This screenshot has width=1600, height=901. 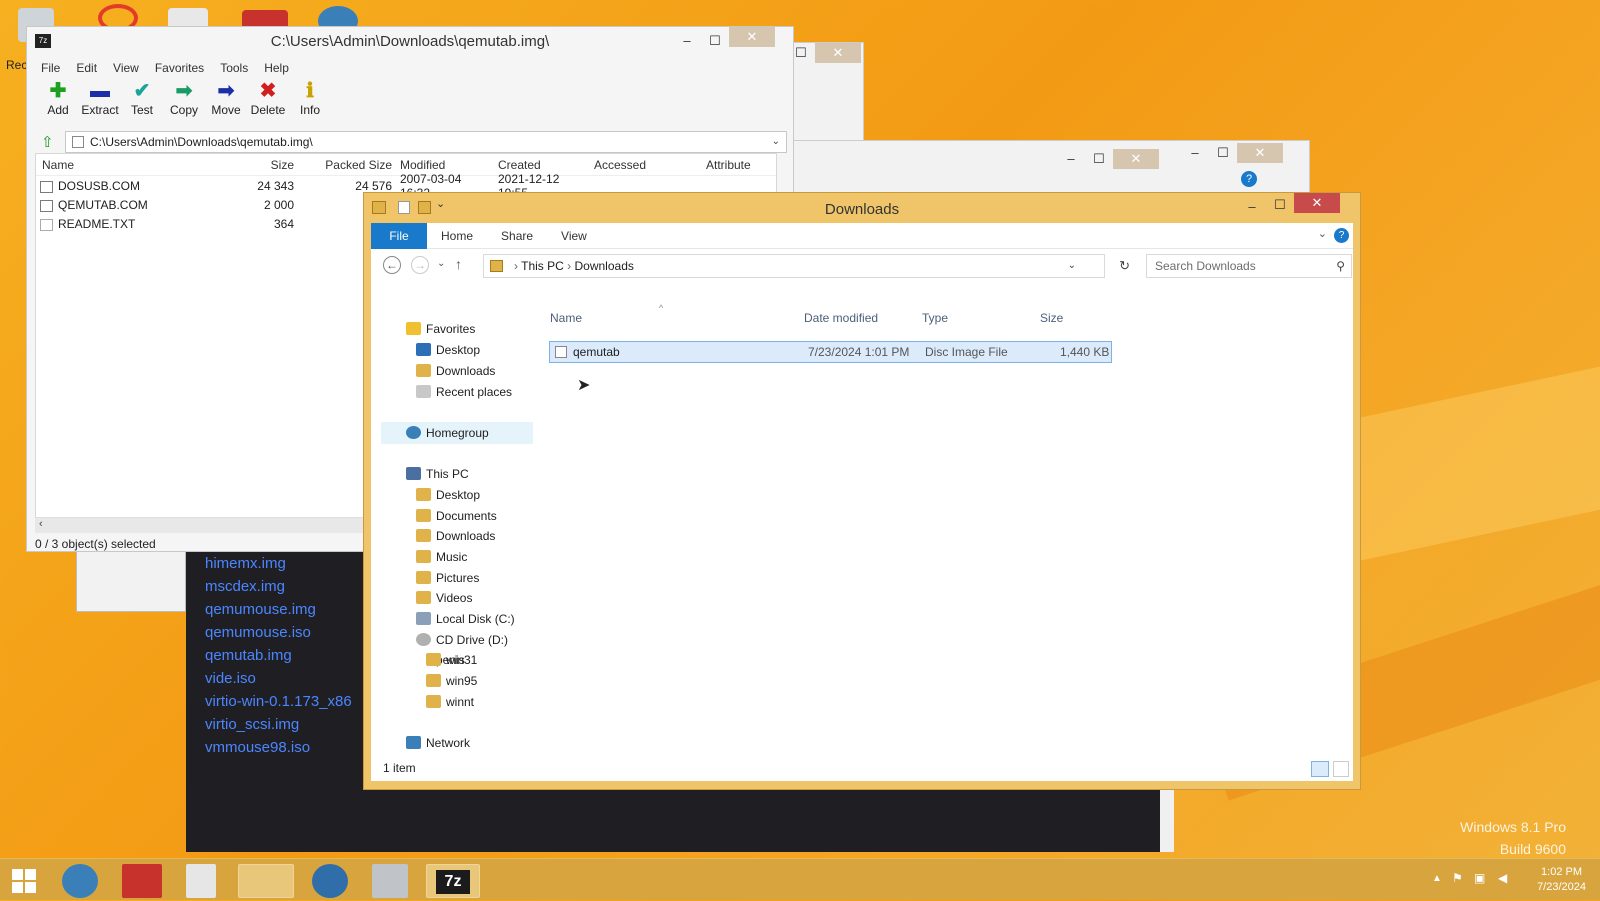 What do you see at coordinates (1322, 233) in the screenshot?
I see `expand-ribbon-icon: ⌄` at bounding box center [1322, 233].